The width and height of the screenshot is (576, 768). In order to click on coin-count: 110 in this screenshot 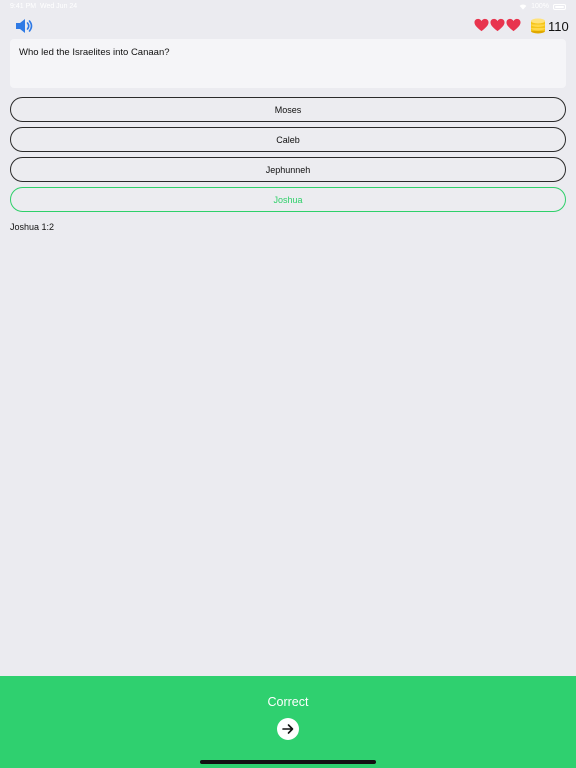, I will do `click(558, 26)`.